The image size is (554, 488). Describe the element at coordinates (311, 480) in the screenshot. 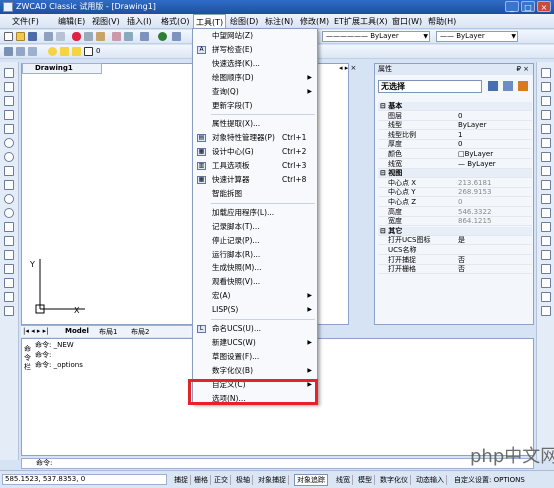

I see `otrack-toggle: 对象追踪` at that location.